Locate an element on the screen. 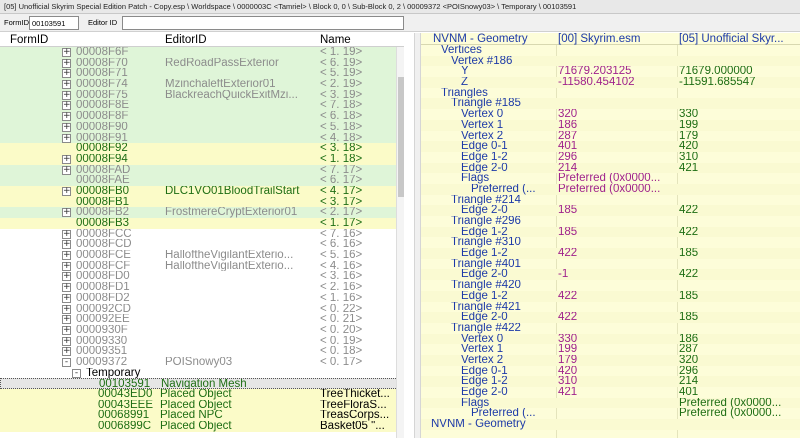  record-field-override-value: 186 is located at coordinates (739, 339).